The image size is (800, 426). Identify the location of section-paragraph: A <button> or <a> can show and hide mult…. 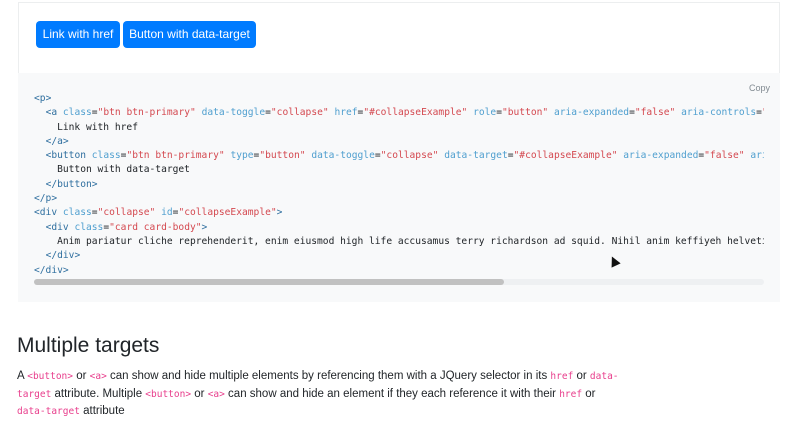
(322, 394).